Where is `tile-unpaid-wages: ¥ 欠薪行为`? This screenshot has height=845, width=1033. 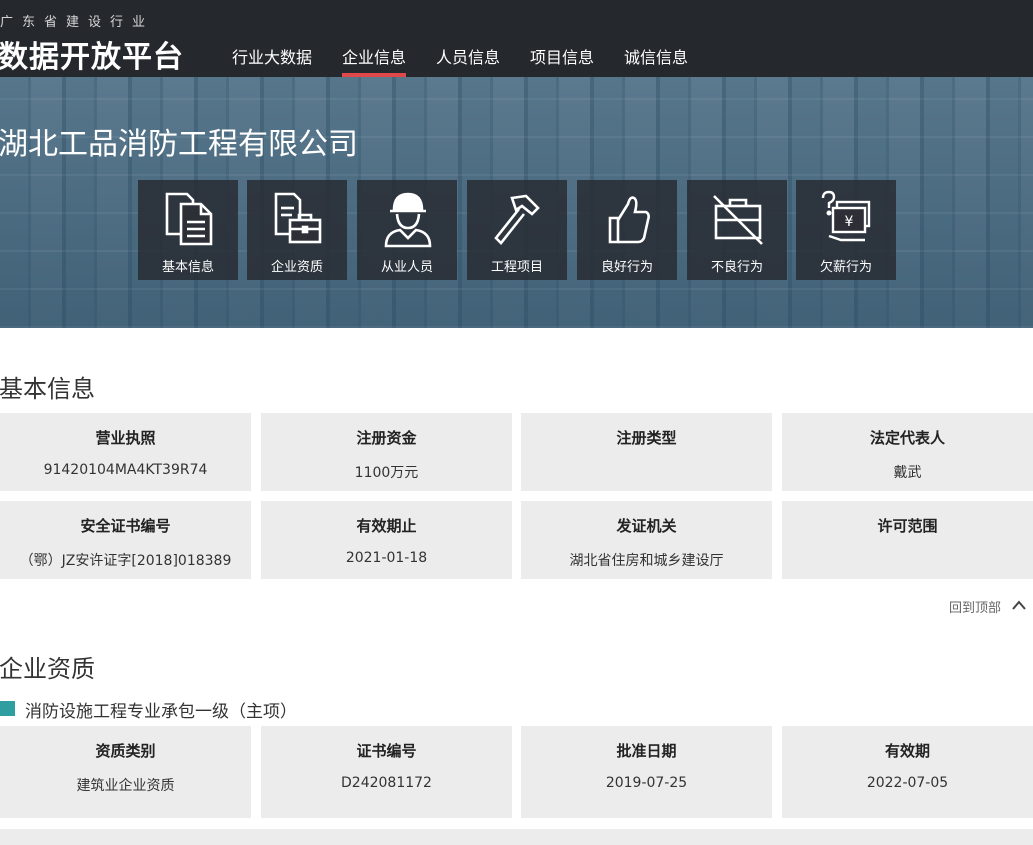
tile-unpaid-wages: ¥ 欠薪行为 is located at coordinates (846, 230).